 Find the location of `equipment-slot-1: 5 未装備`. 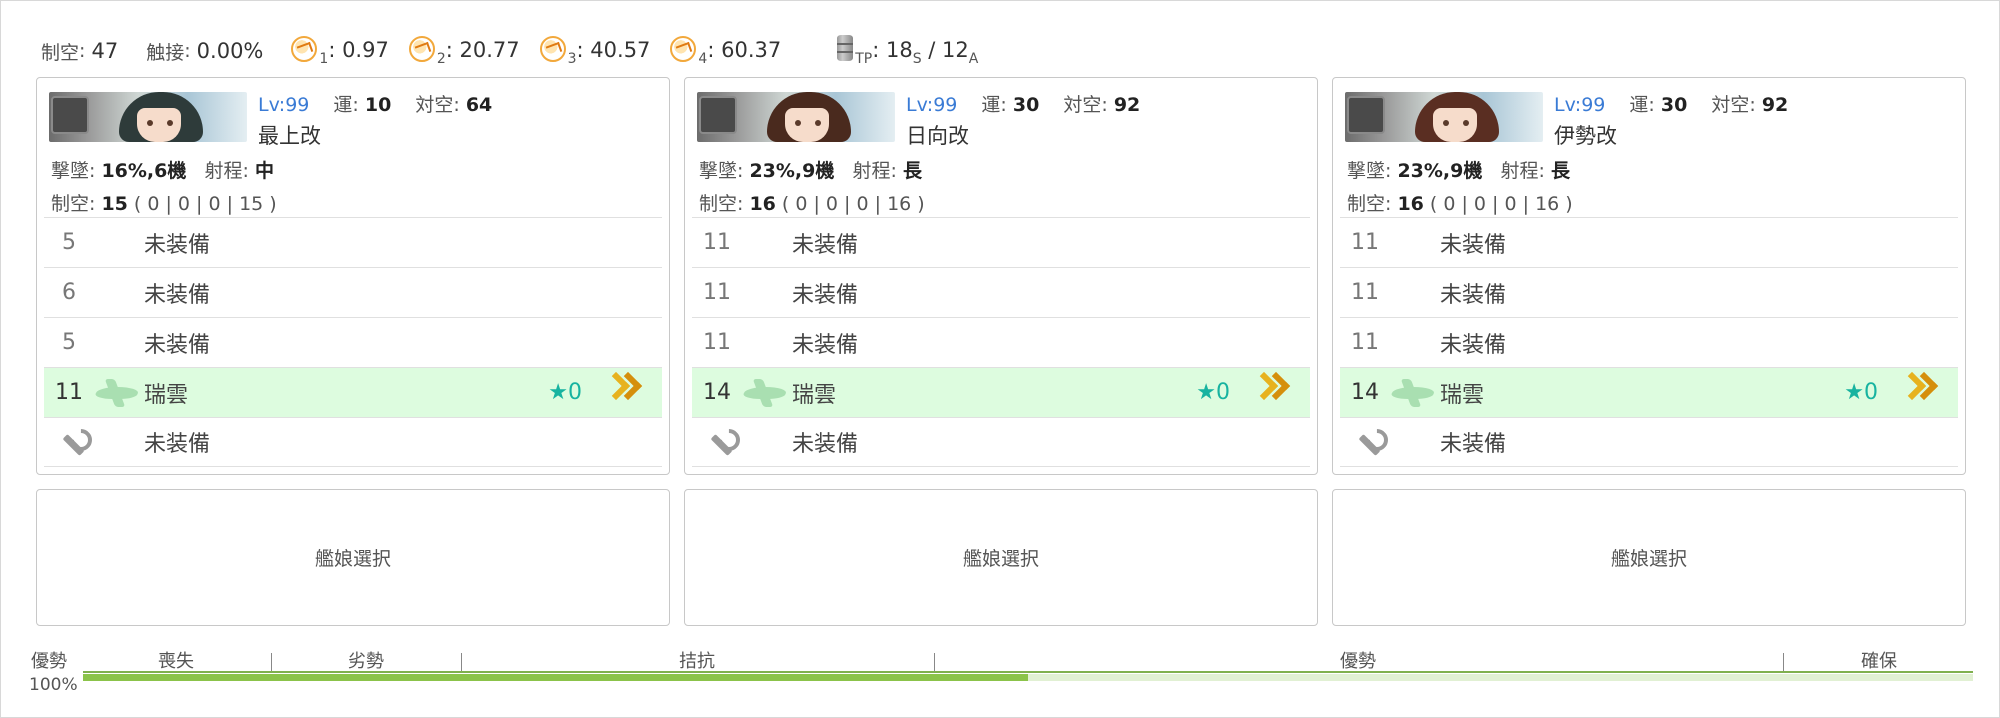

equipment-slot-1: 5 未装備 is located at coordinates (353, 242).